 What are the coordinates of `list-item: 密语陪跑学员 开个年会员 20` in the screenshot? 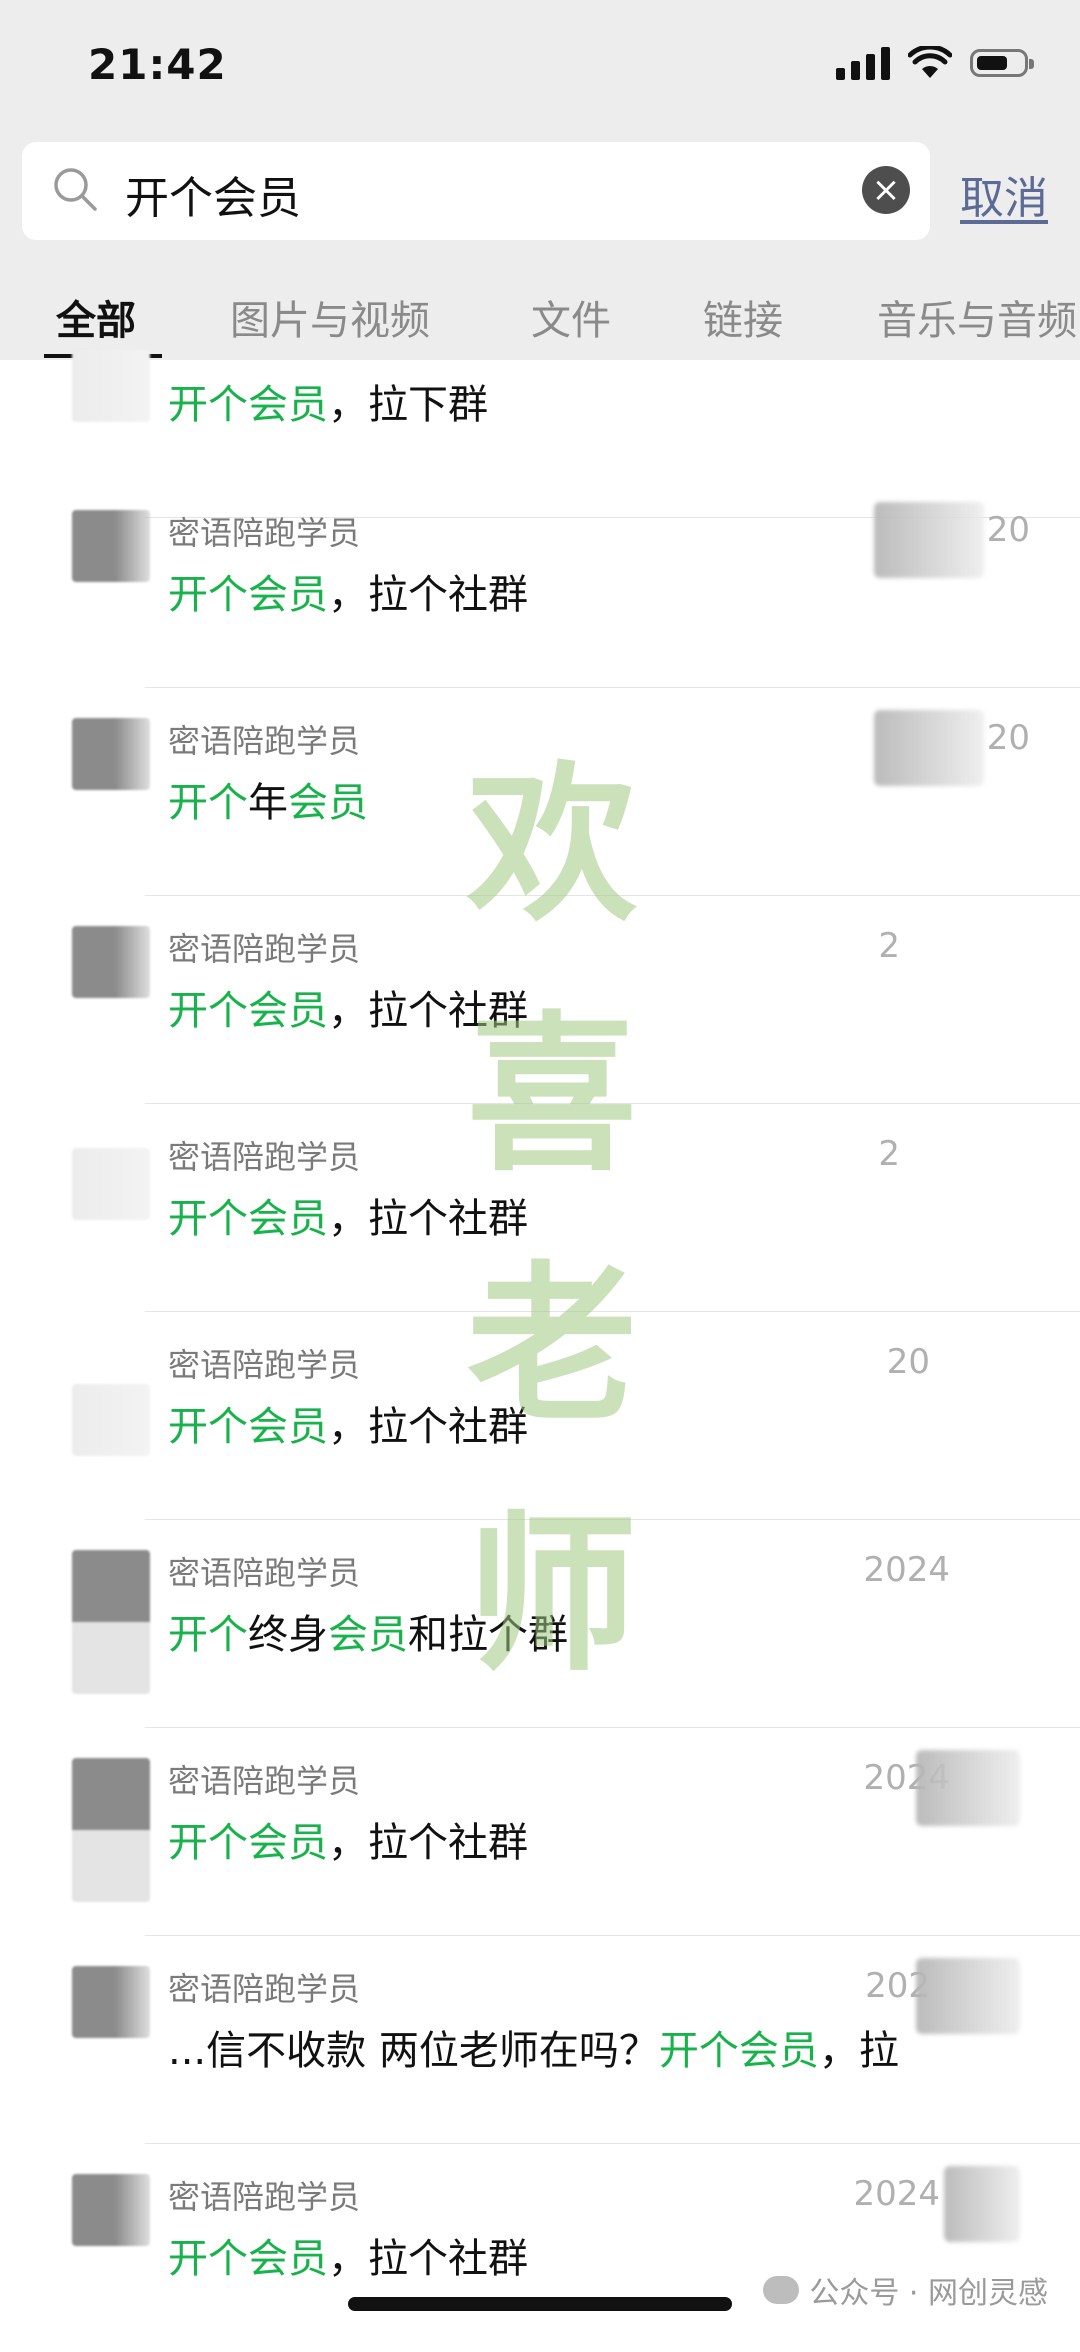 It's located at (540, 792).